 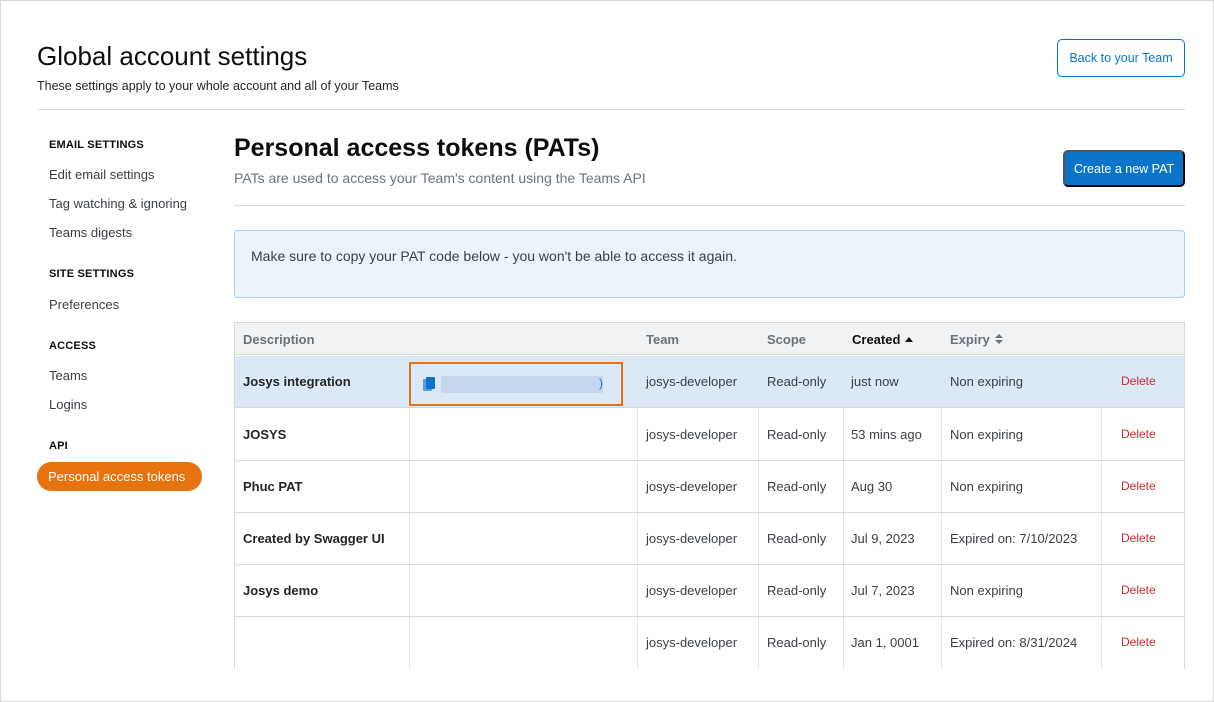 What do you see at coordinates (68, 404) in the screenshot?
I see `sidebar-item-logins: Logins` at bounding box center [68, 404].